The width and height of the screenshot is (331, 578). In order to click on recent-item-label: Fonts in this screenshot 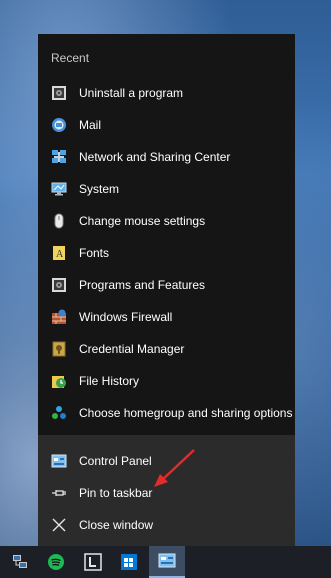, I will do `click(94, 253)`.